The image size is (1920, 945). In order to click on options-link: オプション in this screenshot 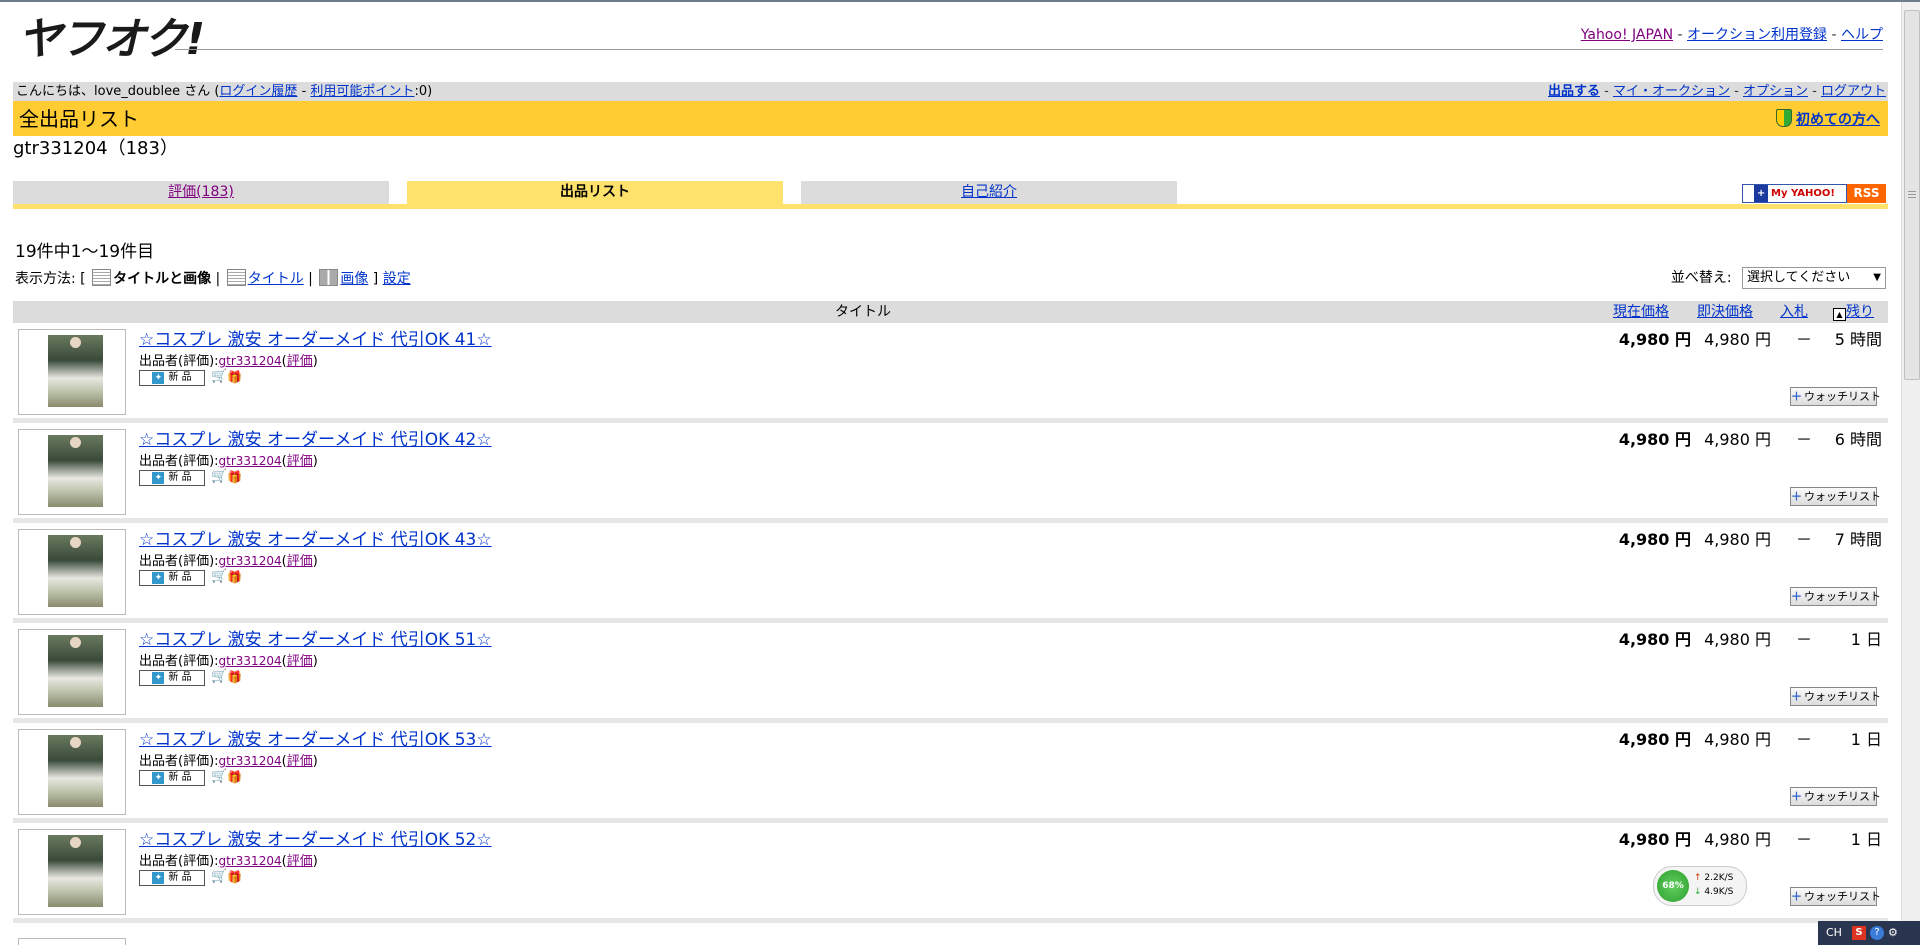, I will do `click(1775, 91)`.